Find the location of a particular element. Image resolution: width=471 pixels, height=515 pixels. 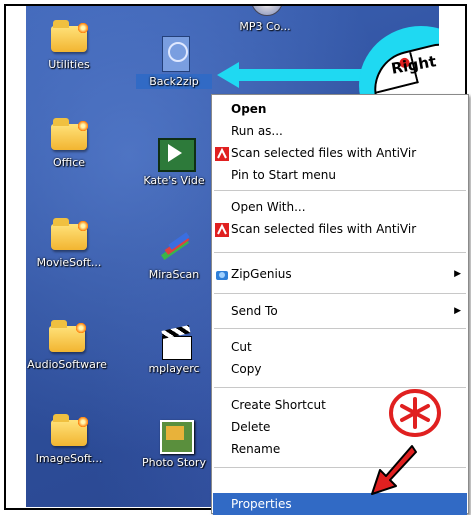

desktop-icon-label: Office is located at coordinates (69, 162).